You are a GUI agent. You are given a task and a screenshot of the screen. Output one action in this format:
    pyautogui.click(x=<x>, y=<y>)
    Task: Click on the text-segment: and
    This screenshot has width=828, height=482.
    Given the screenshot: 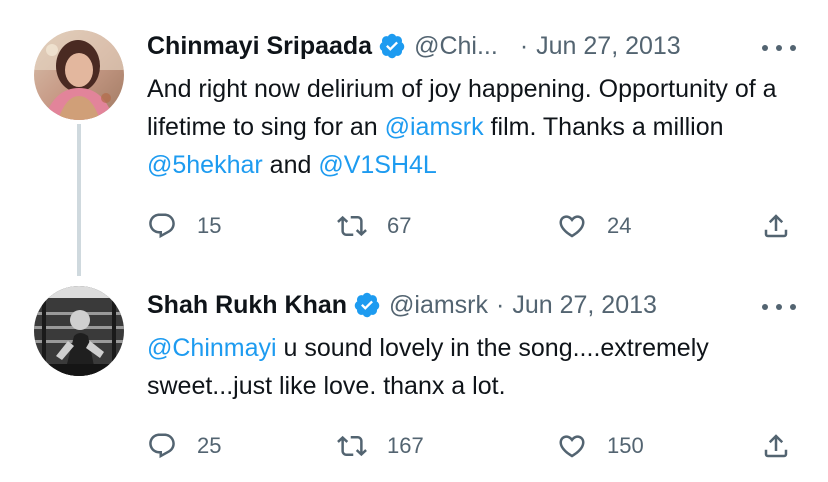 What is the action you would take?
    pyautogui.click(x=290, y=165)
    